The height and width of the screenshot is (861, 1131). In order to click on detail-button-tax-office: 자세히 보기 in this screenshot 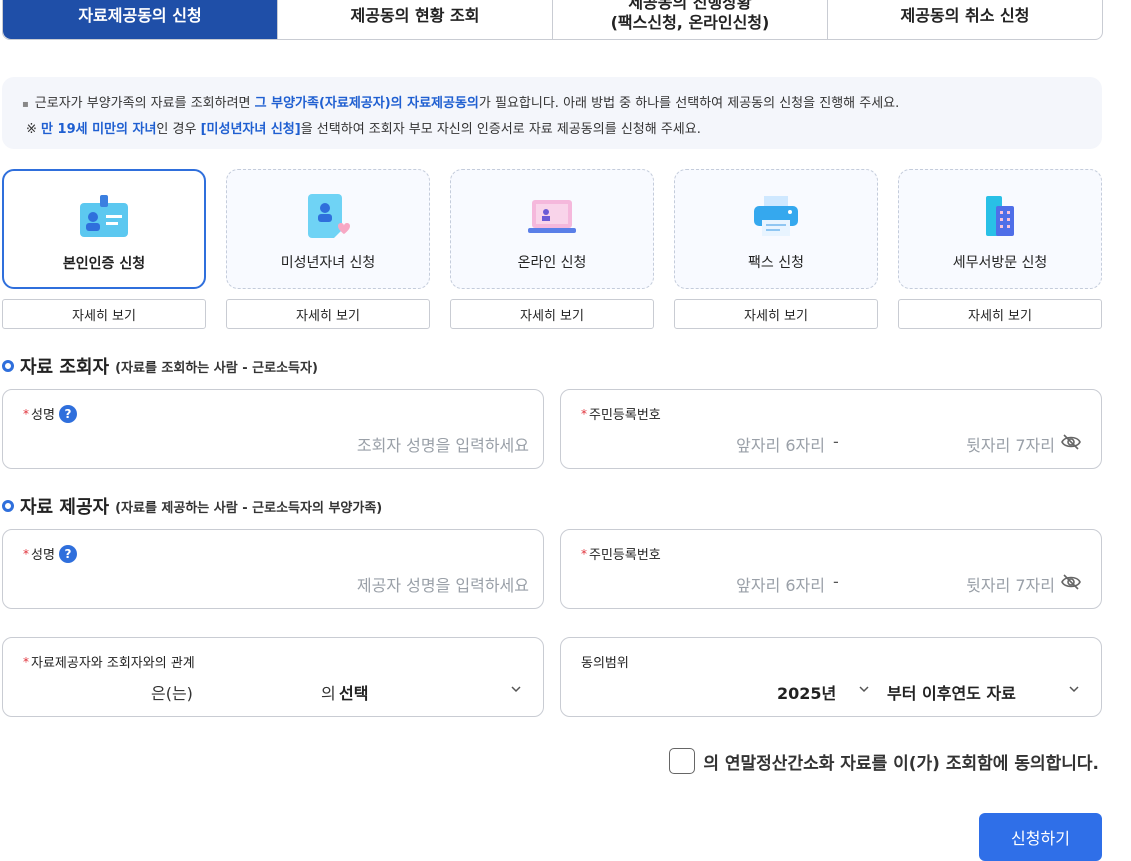, I will do `click(1000, 314)`.